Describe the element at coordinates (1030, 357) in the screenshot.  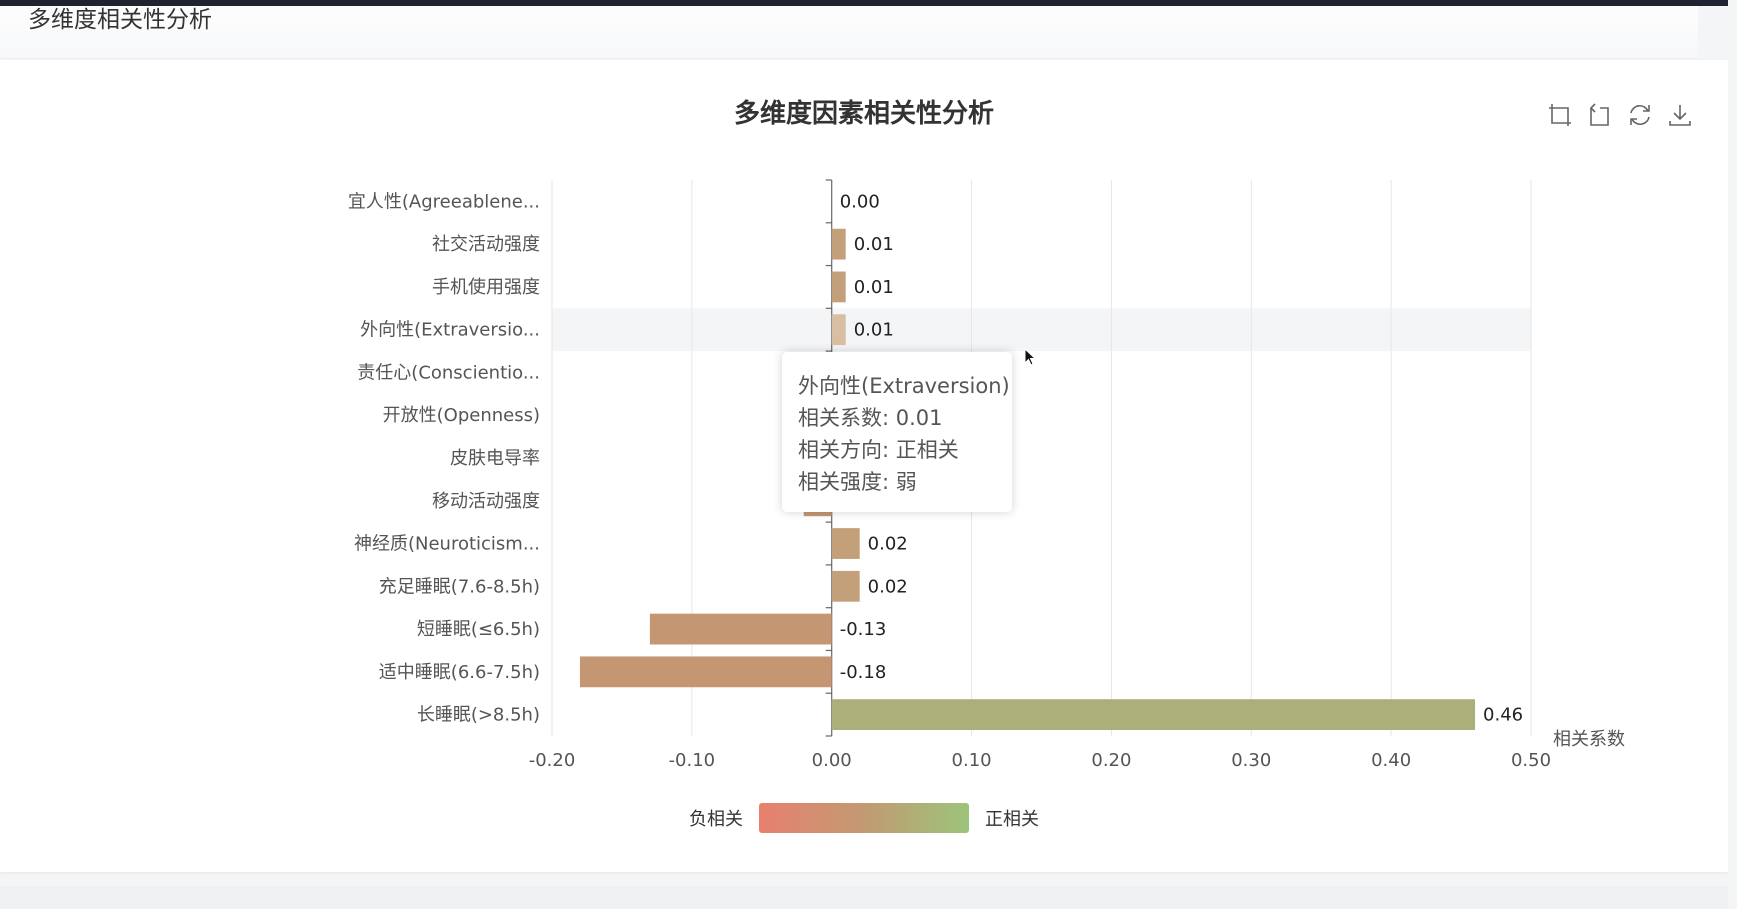
I see `mouse-cursor-icon` at that location.